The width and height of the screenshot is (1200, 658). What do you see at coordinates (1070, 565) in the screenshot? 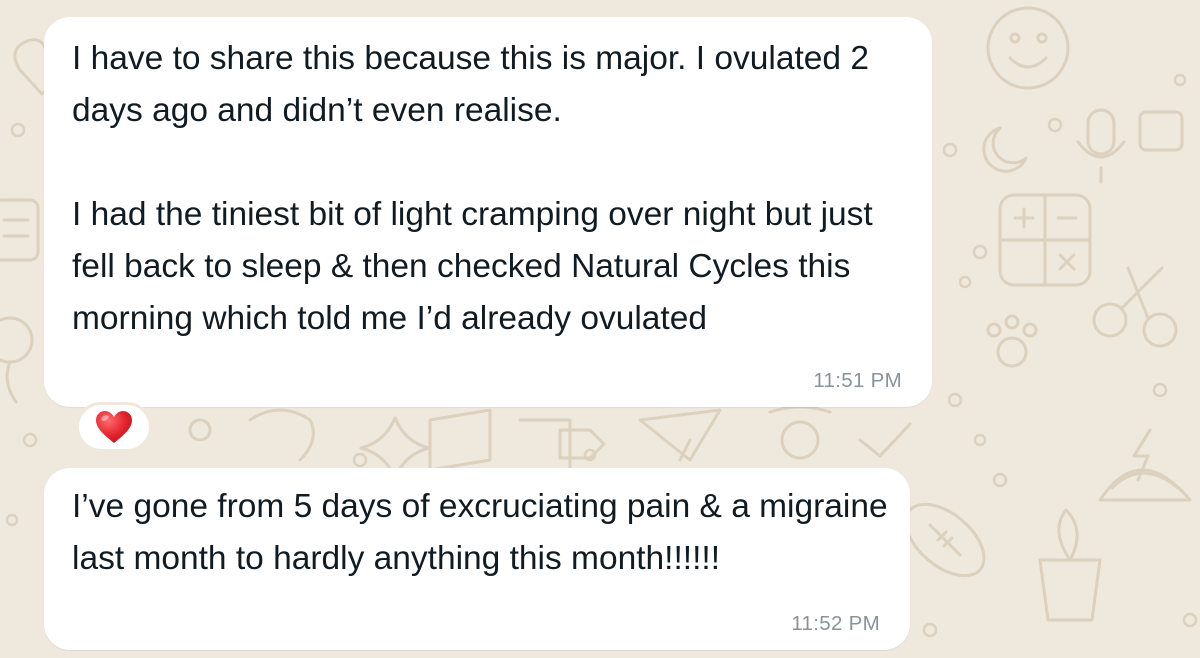
I see `plant-doodle-icon` at bounding box center [1070, 565].